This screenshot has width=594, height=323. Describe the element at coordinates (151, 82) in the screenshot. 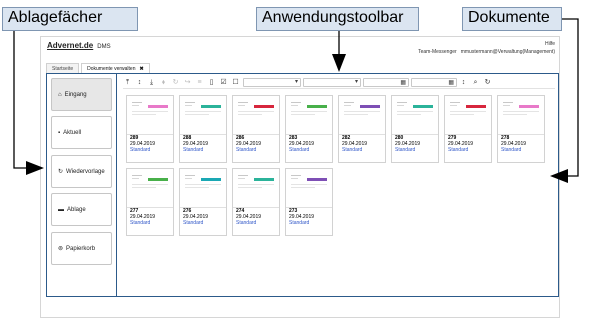

I see `download-icon: ⤓` at that location.